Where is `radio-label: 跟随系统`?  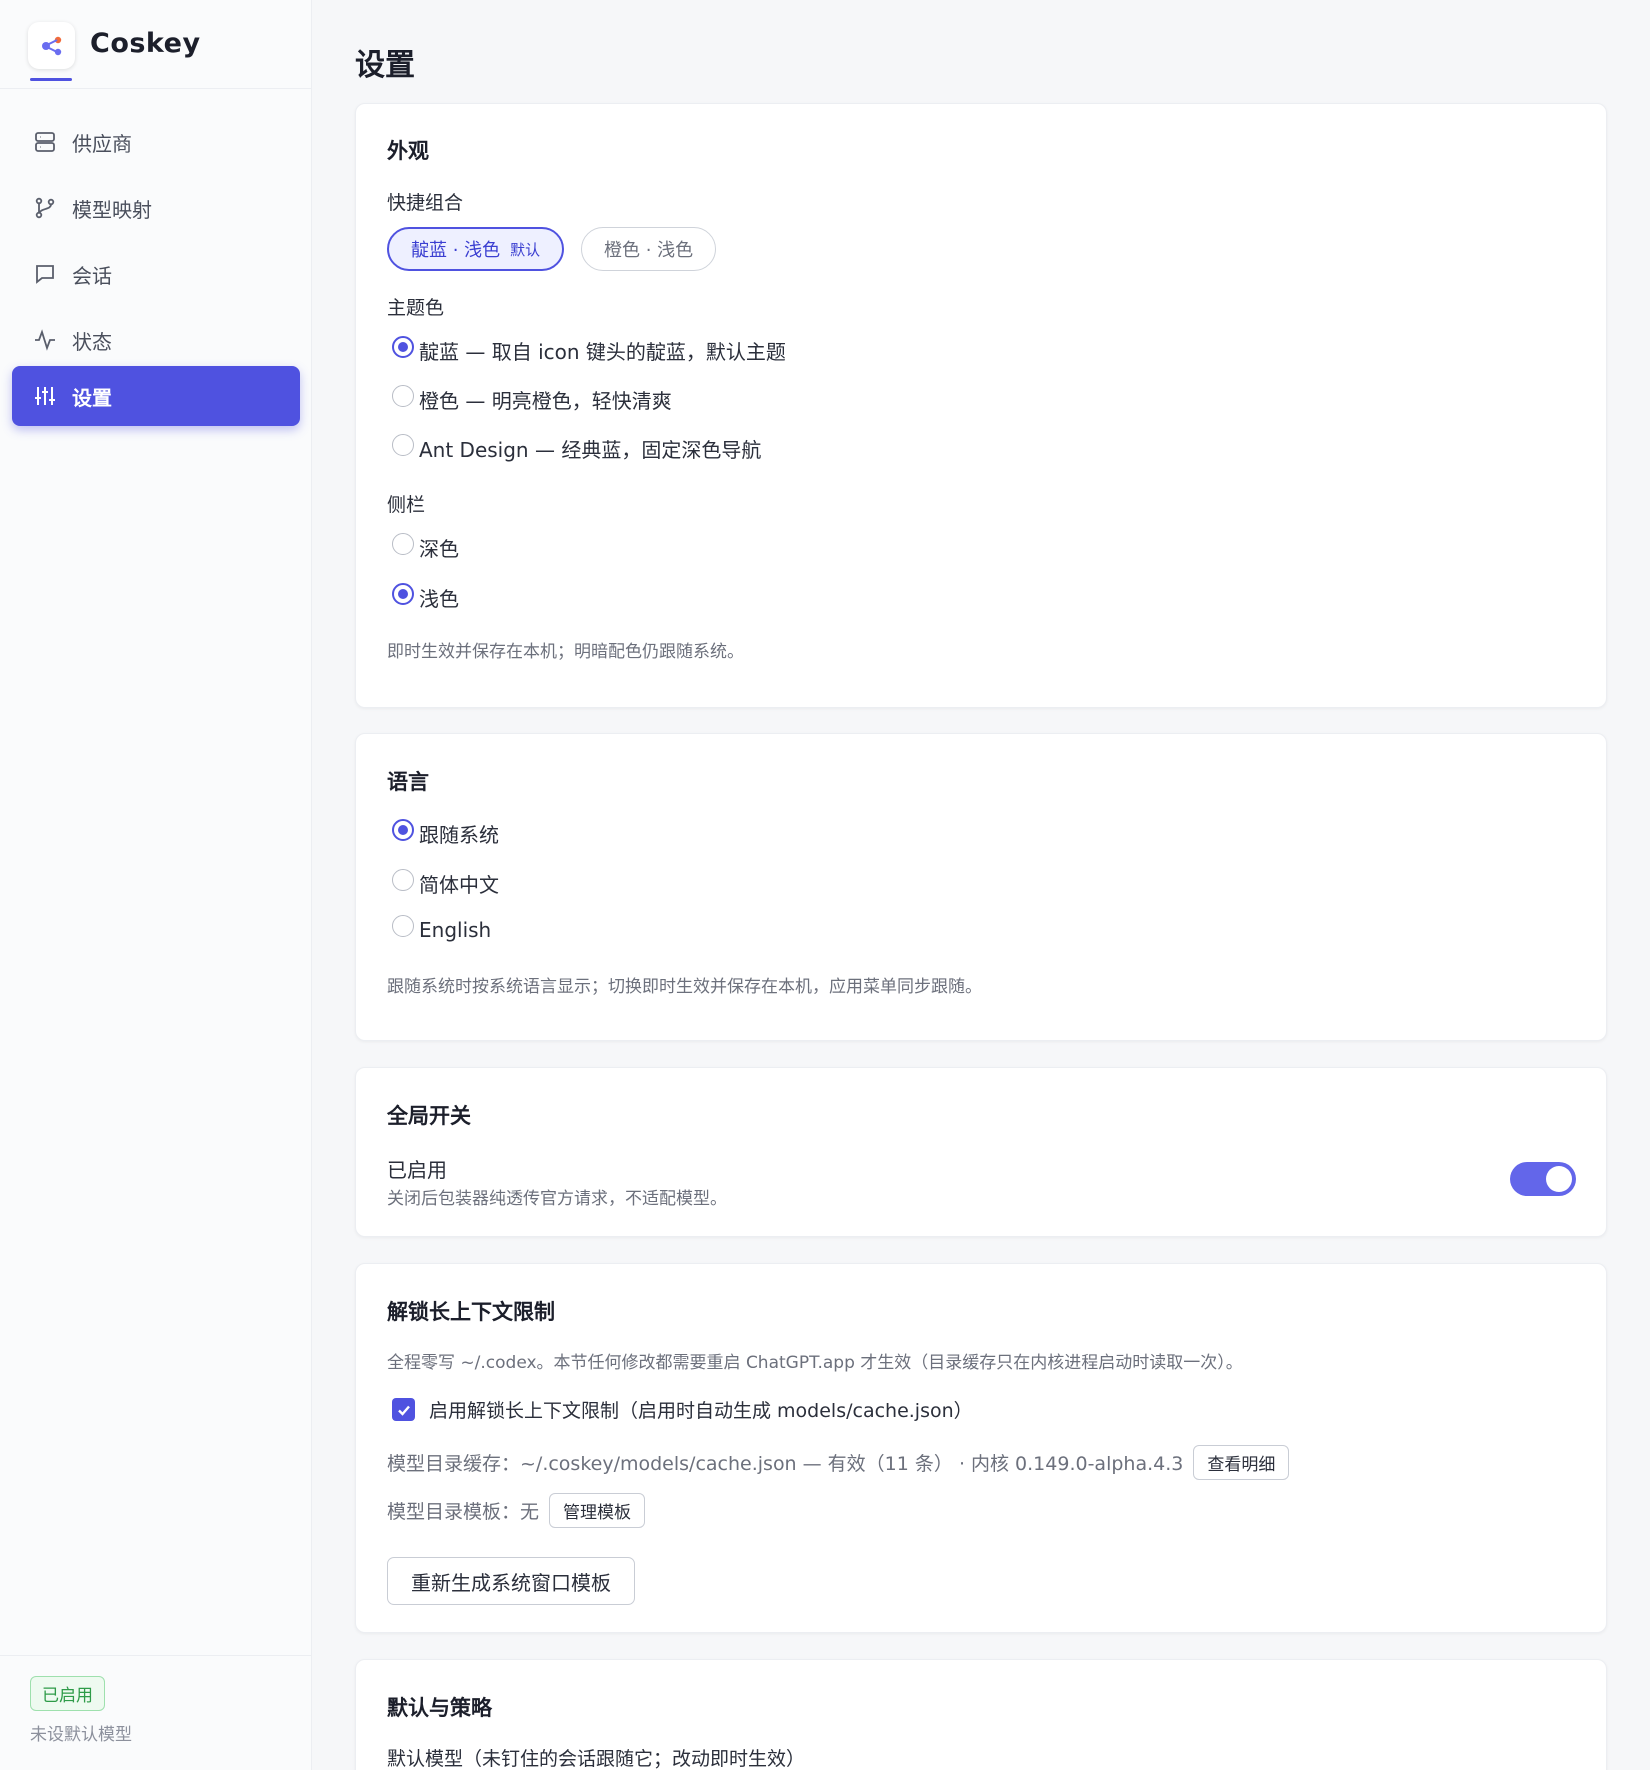 radio-label: 跟随系统 is located at coordinates (459, 835).